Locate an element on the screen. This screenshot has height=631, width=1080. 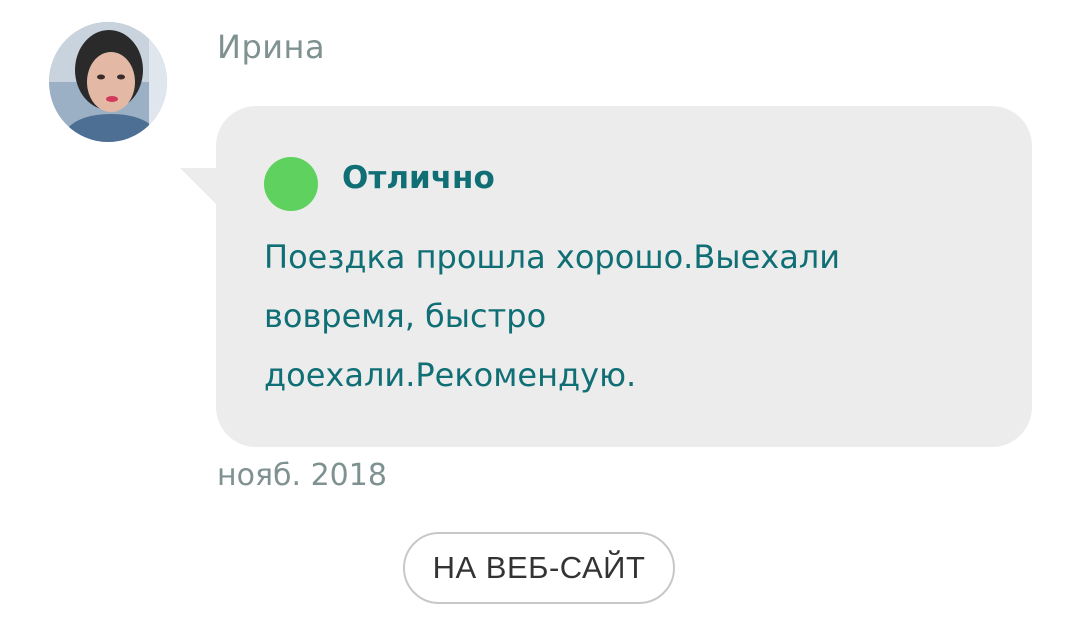
review-date: нояб. 2018 is located at coordinates (302, 475).